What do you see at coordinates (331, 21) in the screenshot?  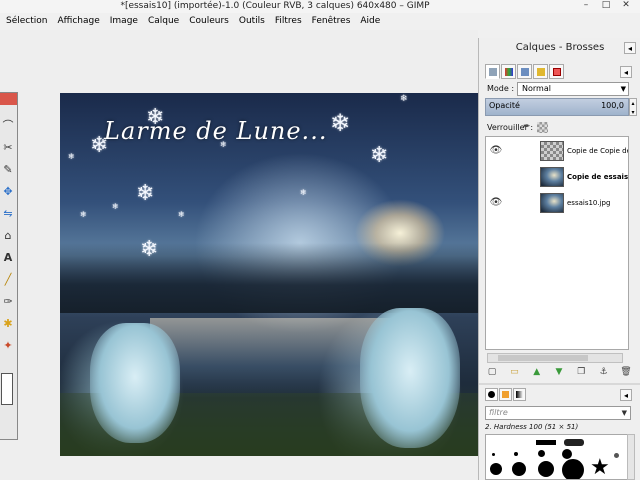 I see `menu-fenetres: Fenêtres` at bounding box center [331, 21].